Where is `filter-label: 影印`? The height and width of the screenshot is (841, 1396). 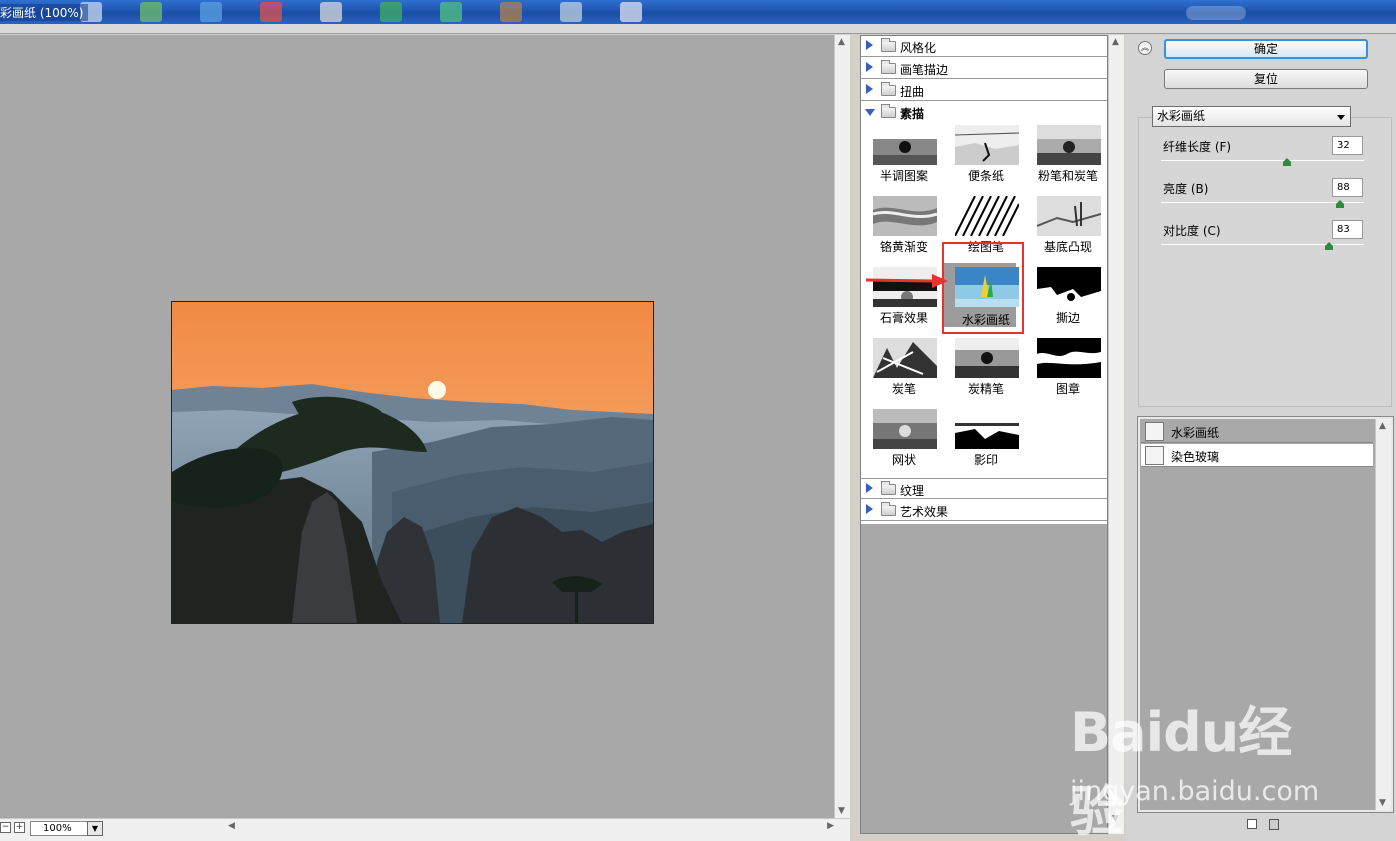 filter-label: 影印 is located at coordinates (985, 460).